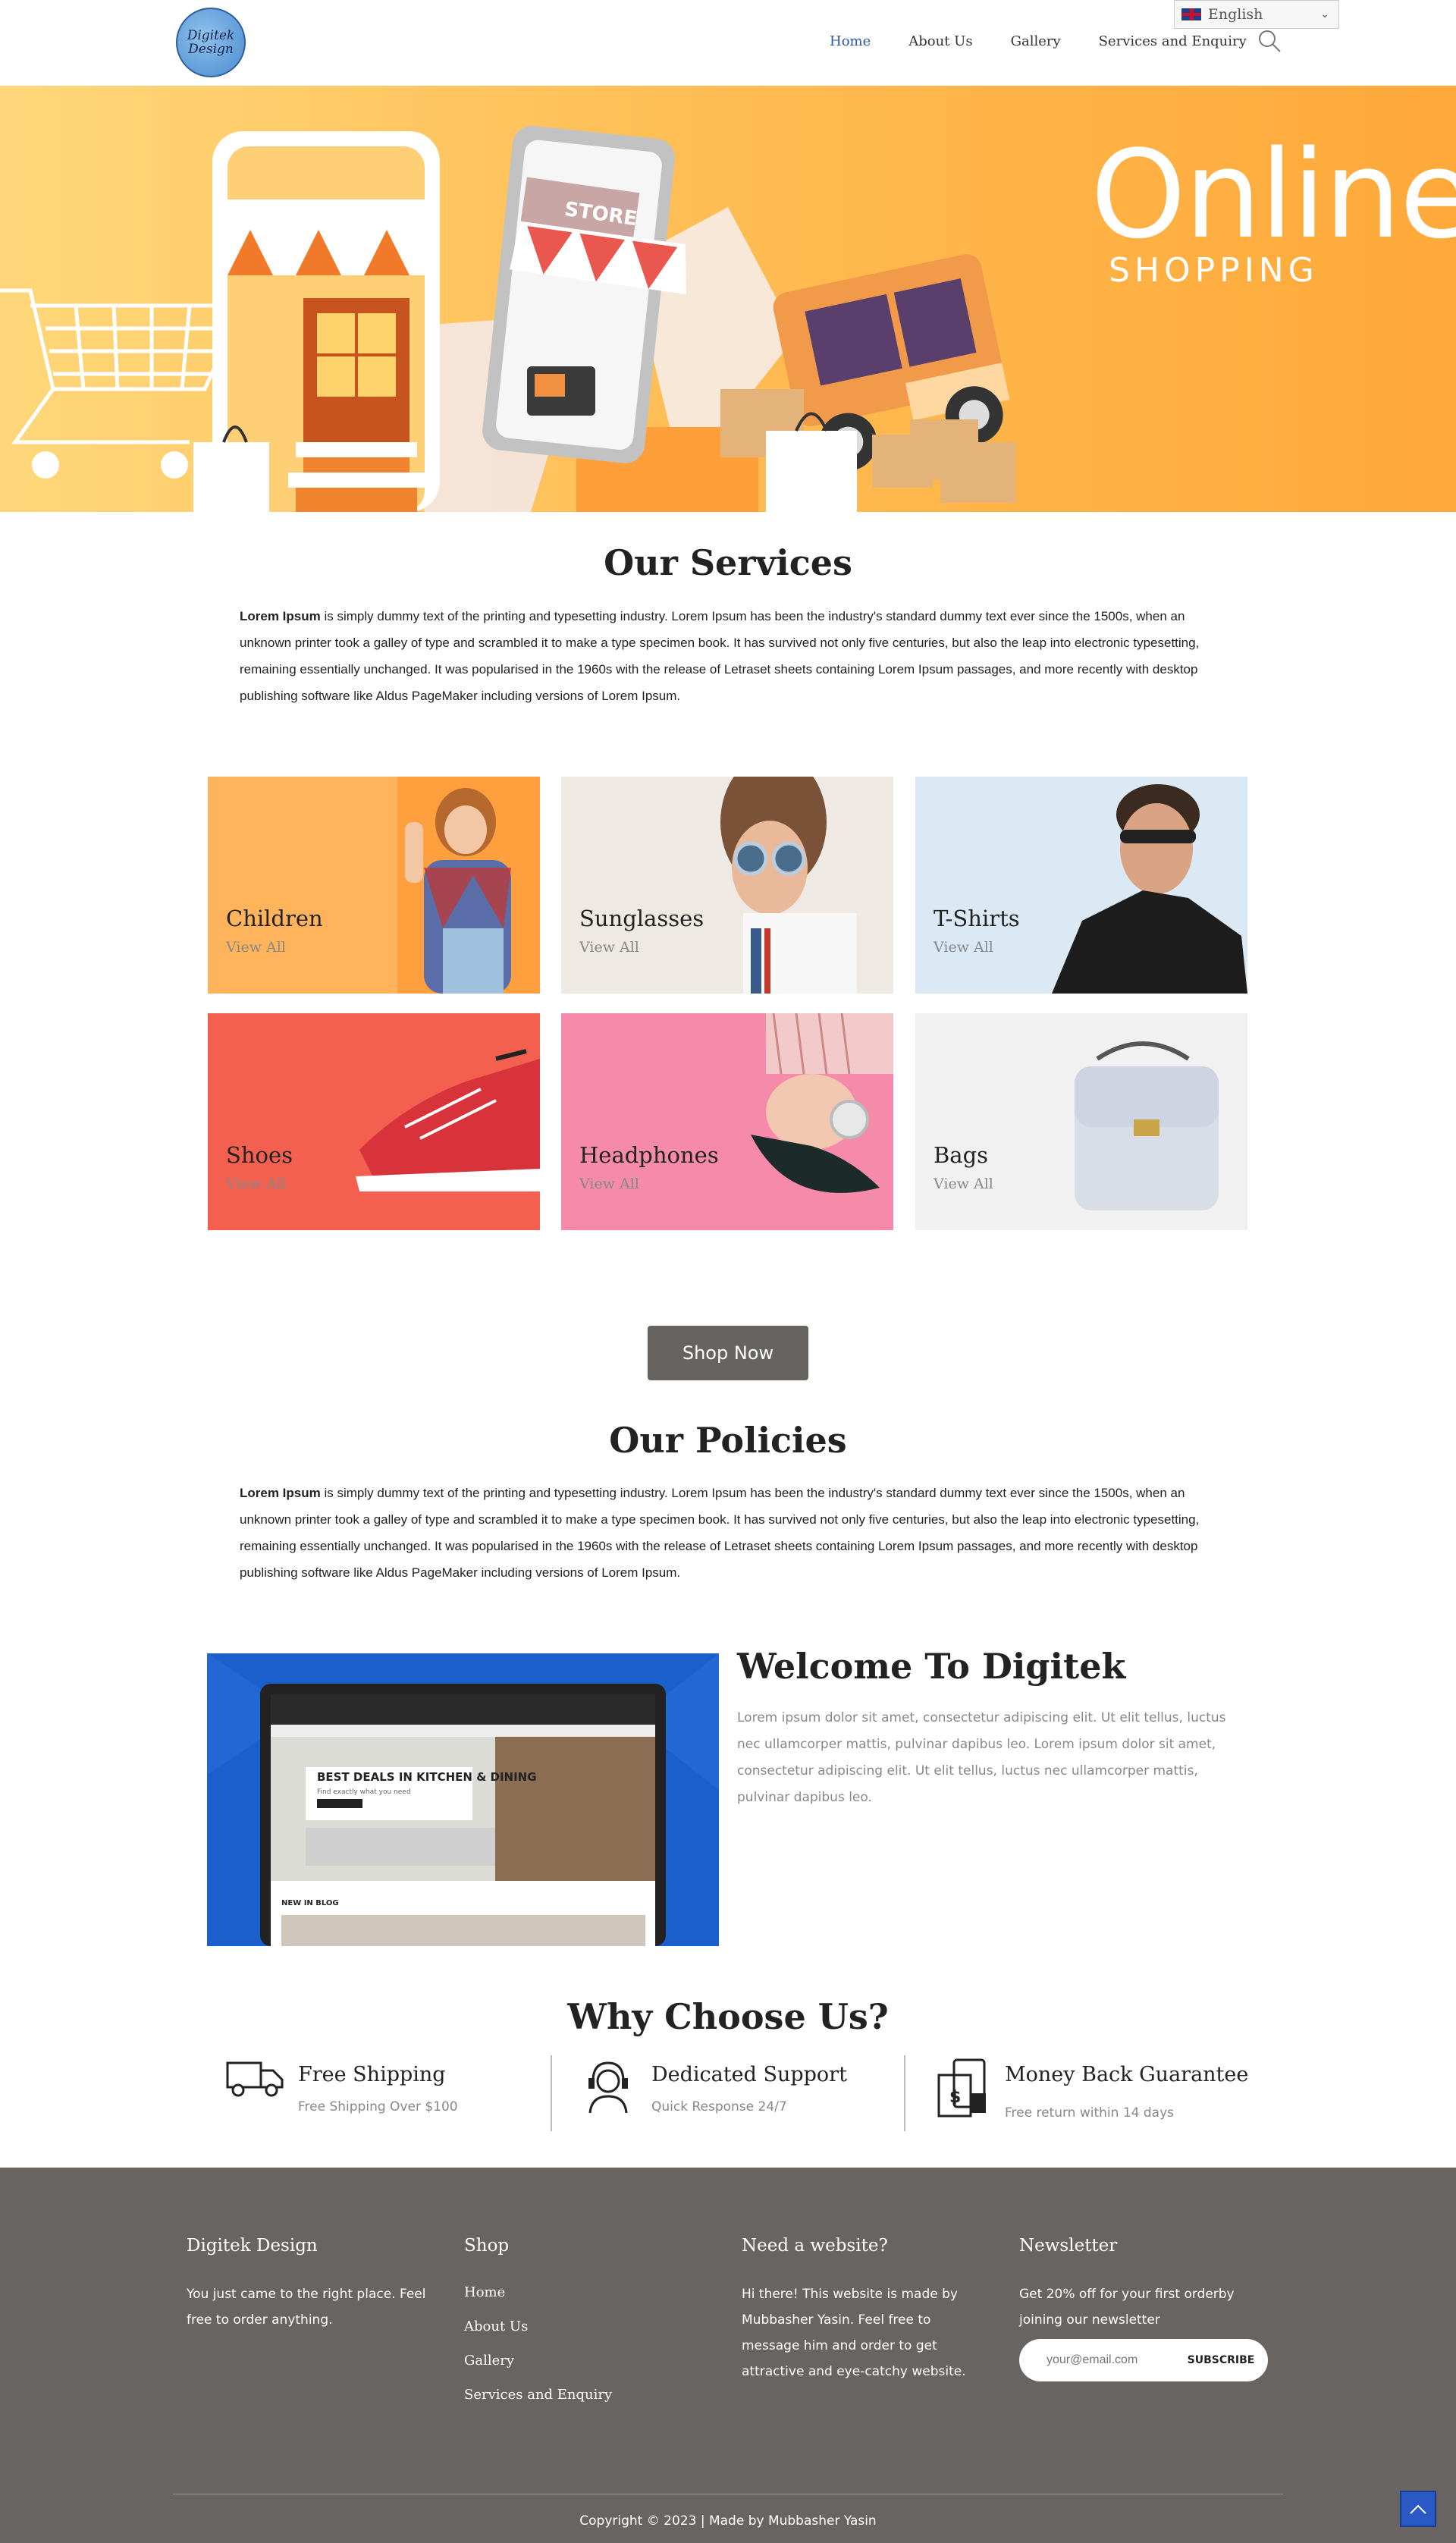  What do you see at coordinates (427, 1777) in the screenshot?
I see `screen-banner-text: BEST DEALS IN KITCHEN & DINING` at bounding box center [427, 1777].